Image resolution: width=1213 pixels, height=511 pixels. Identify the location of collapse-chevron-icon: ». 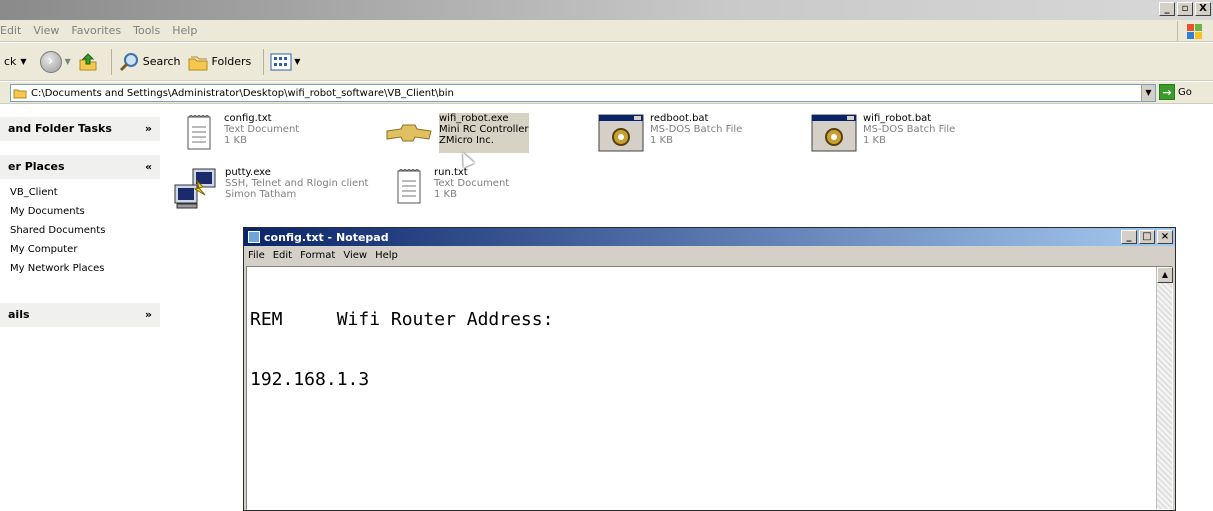
(148, 167).